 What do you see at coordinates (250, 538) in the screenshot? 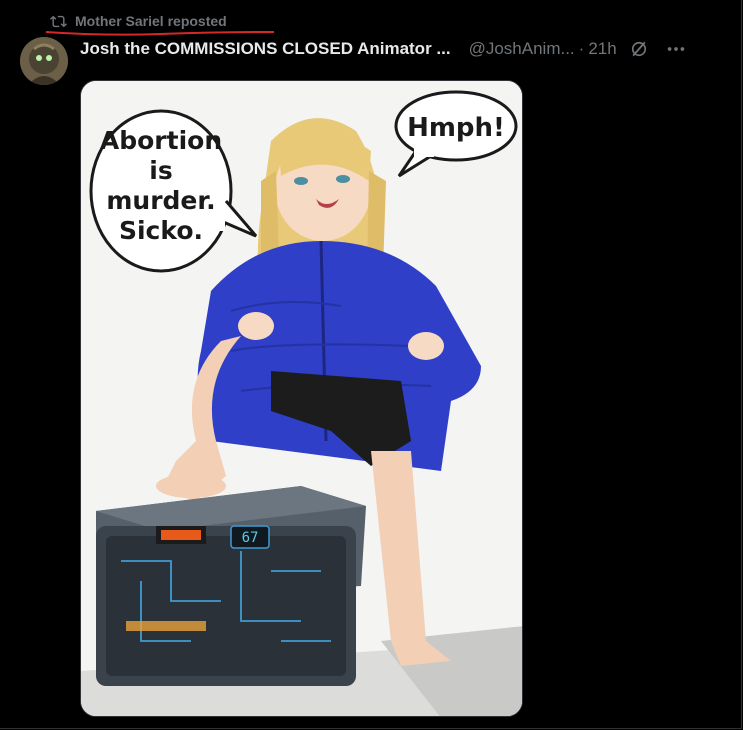
I see `crate-number: 67` at bounding box center [250, 538].